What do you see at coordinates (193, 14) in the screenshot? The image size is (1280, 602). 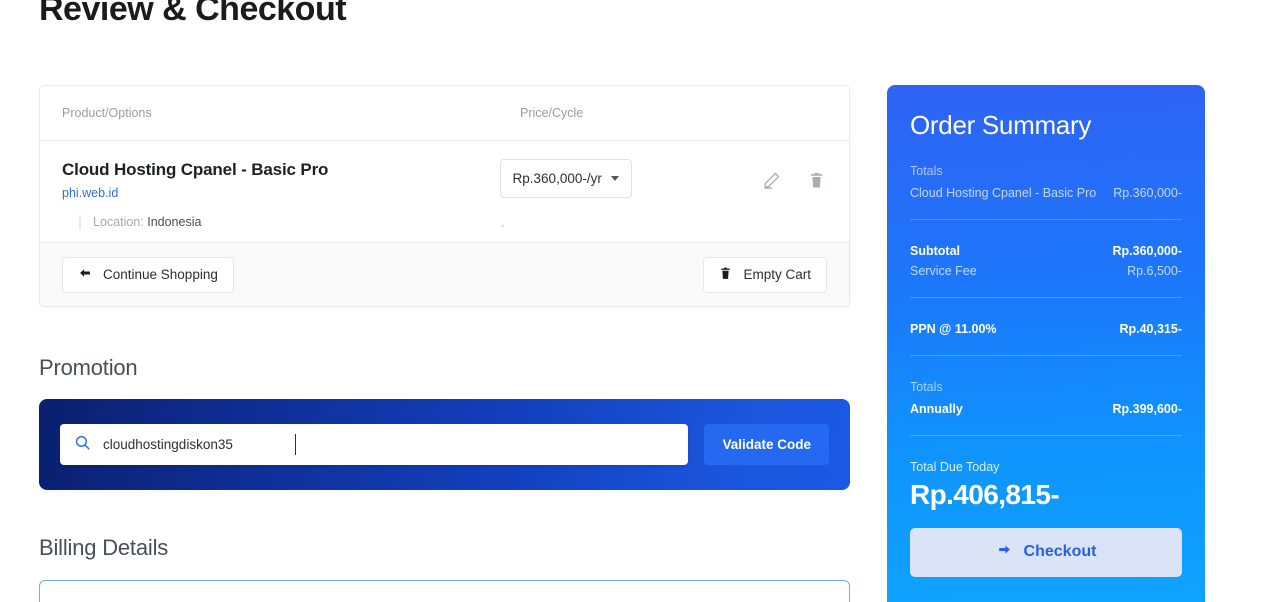 I see `page-title: Review & Checkout` at bounding box center [193, 14].